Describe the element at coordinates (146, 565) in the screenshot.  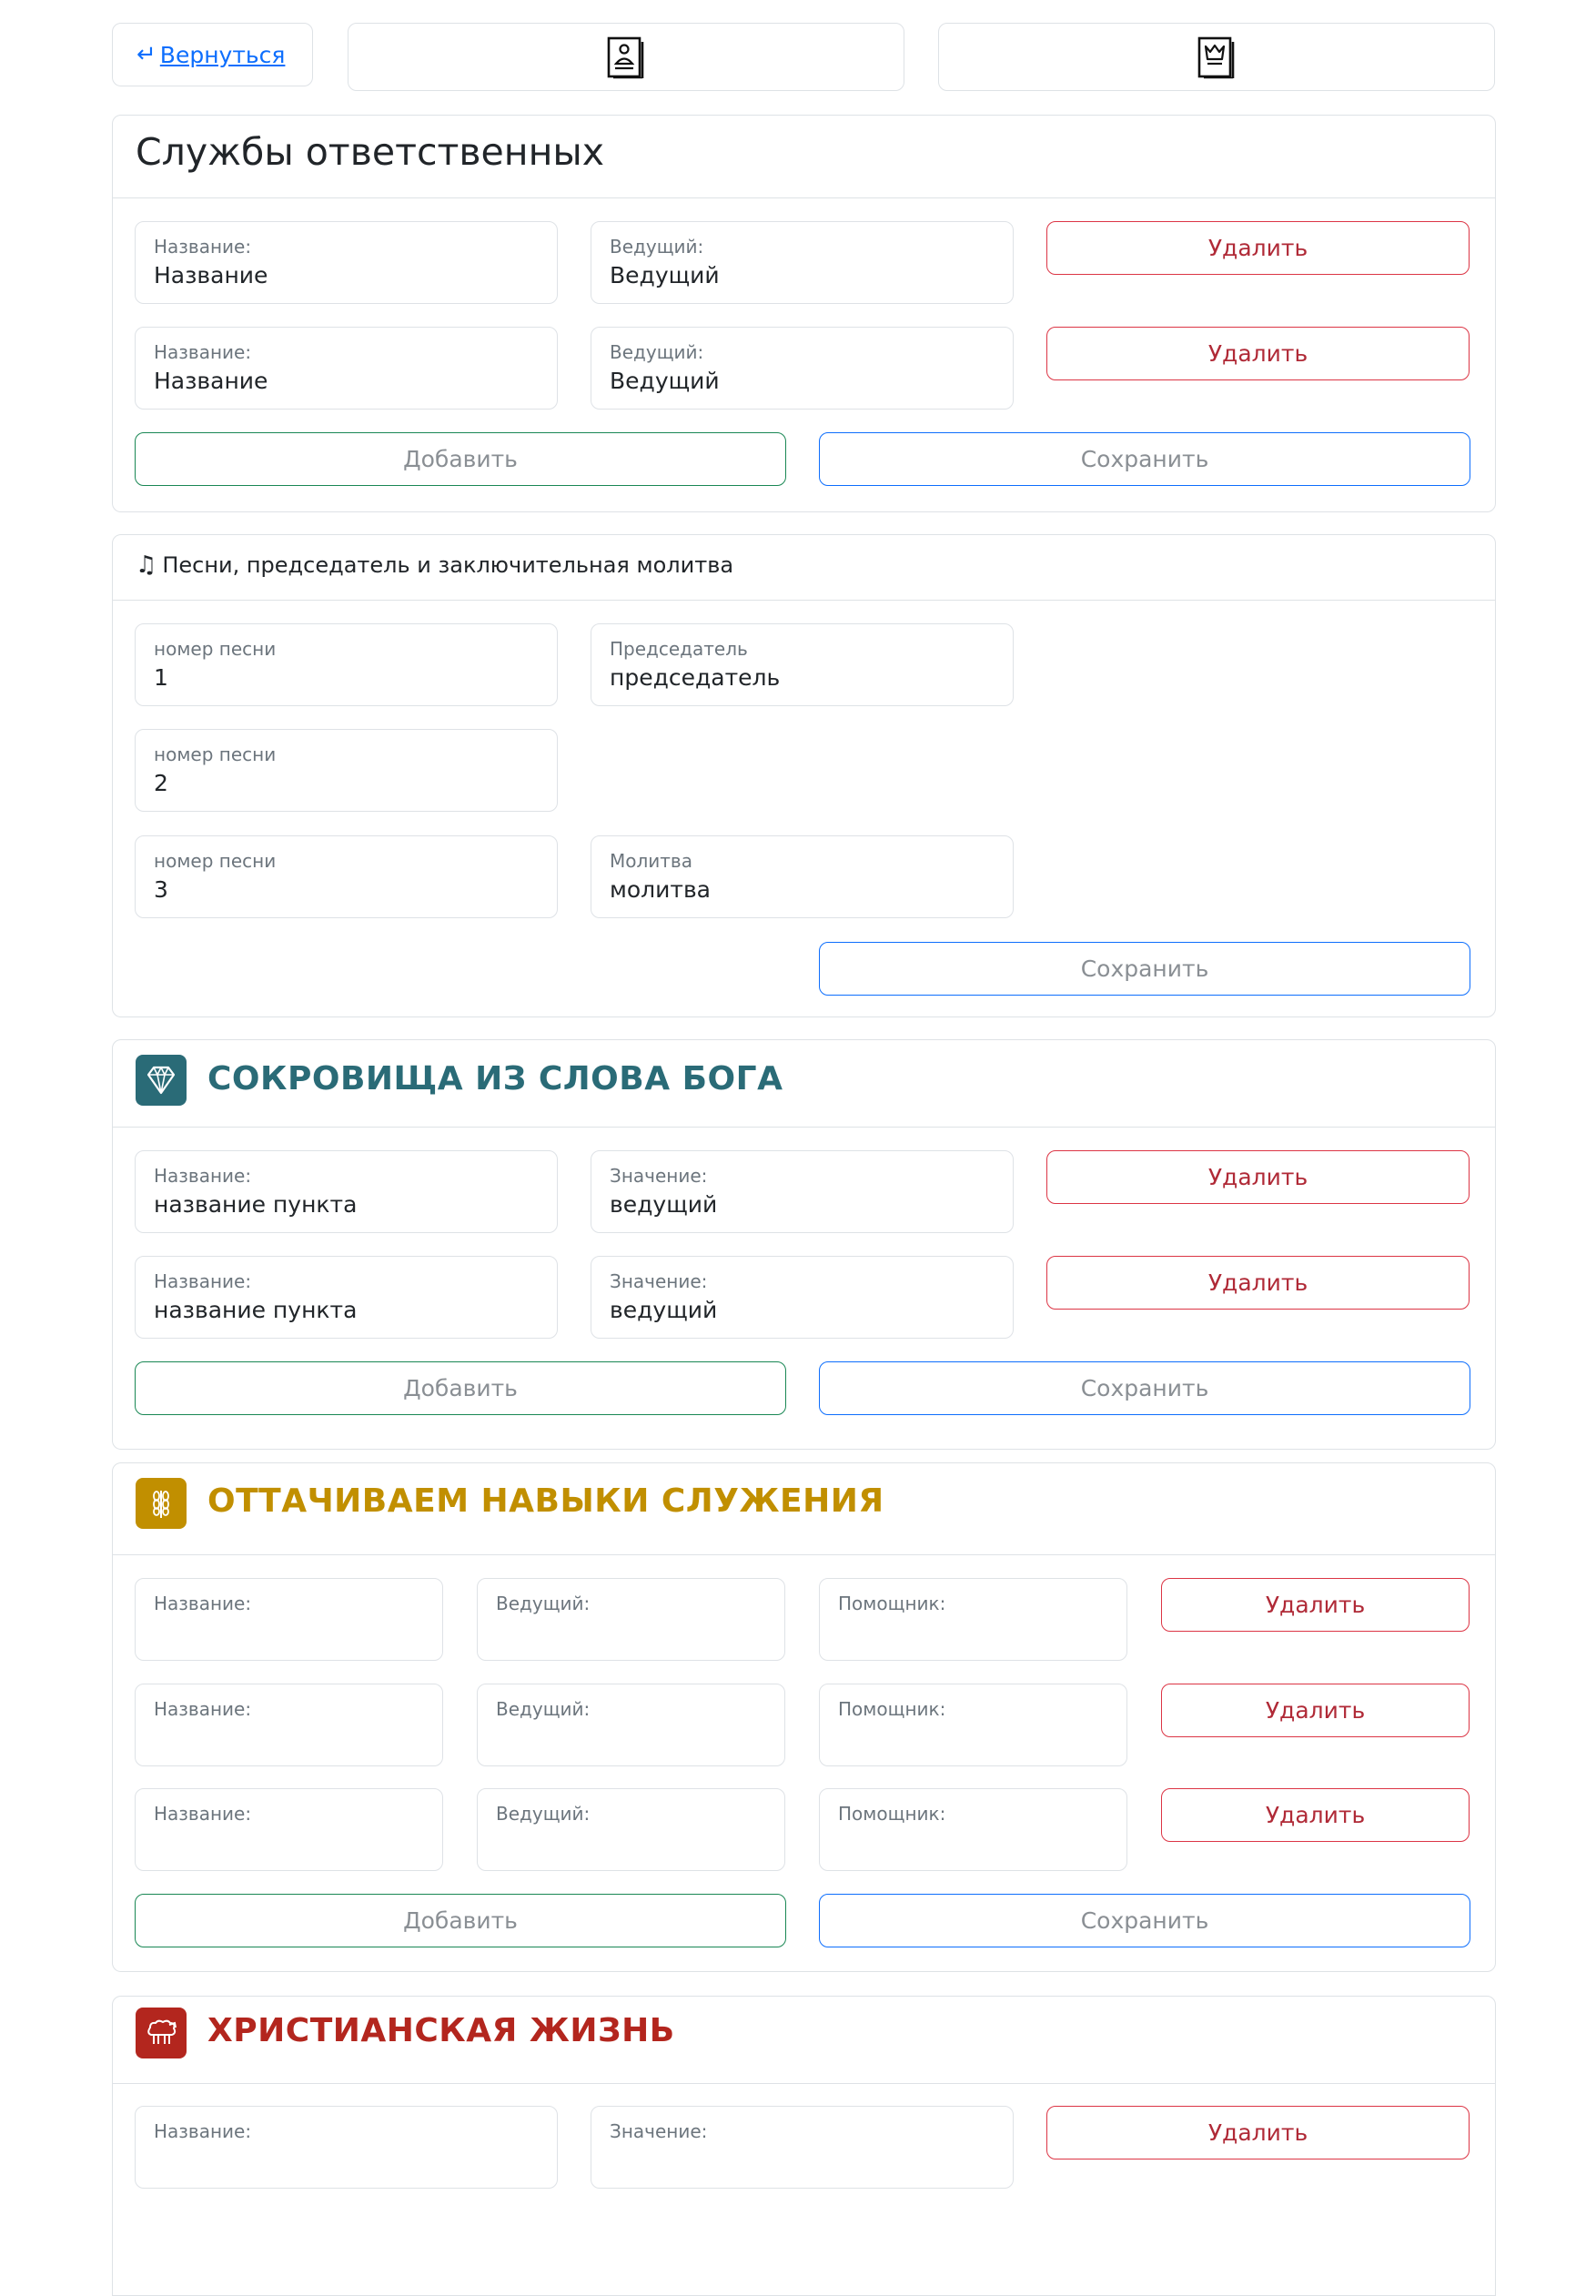
I see `music-note-icon: ♫` at that location.